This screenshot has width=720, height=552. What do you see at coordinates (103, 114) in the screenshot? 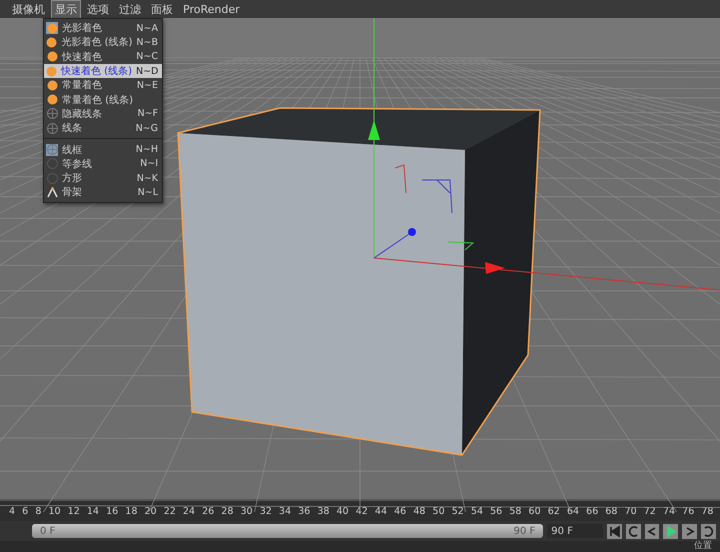
I see `menu-row: 隐藏线条 N~F` at bounding box center [103, 114].